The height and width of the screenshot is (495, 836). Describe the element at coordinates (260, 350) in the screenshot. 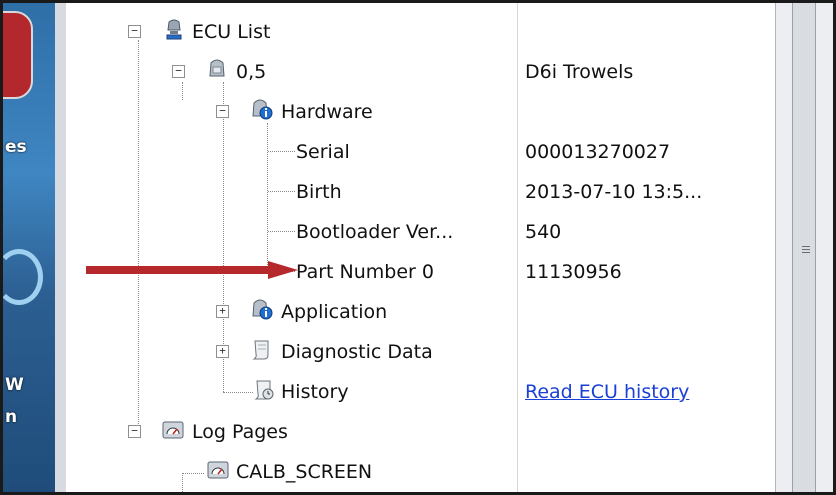

I see `document-scroll-icon` at that location.